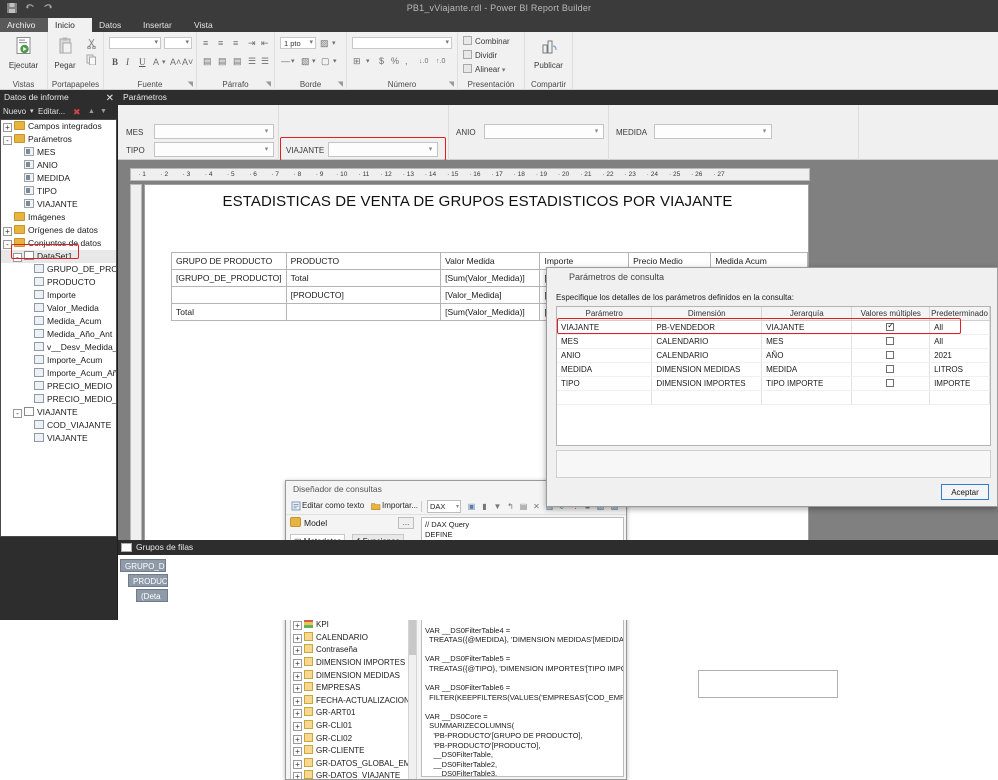 The width and height of the screenshot is (998, 780). Describe the element at coordinates (65, 53) in the screenshot. I see `pegar-button: Pegar` at that location.